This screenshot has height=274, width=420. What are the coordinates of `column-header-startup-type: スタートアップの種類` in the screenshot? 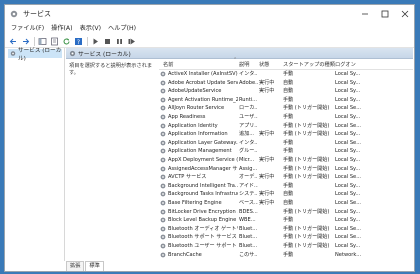 It's located at (309, 64).